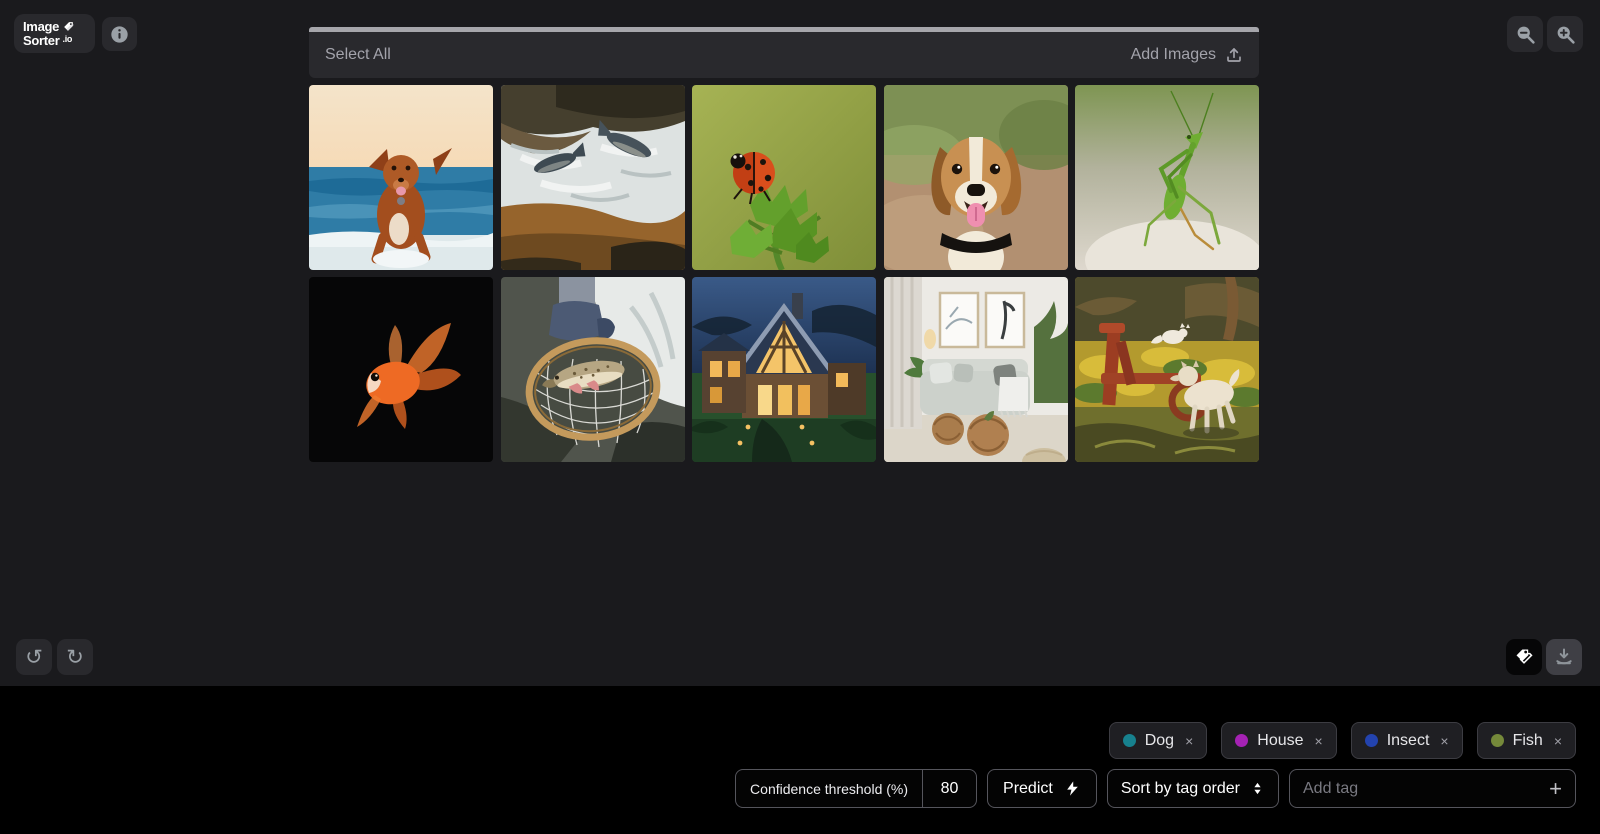  I want to click on image-trout-net, so click(592, 369).